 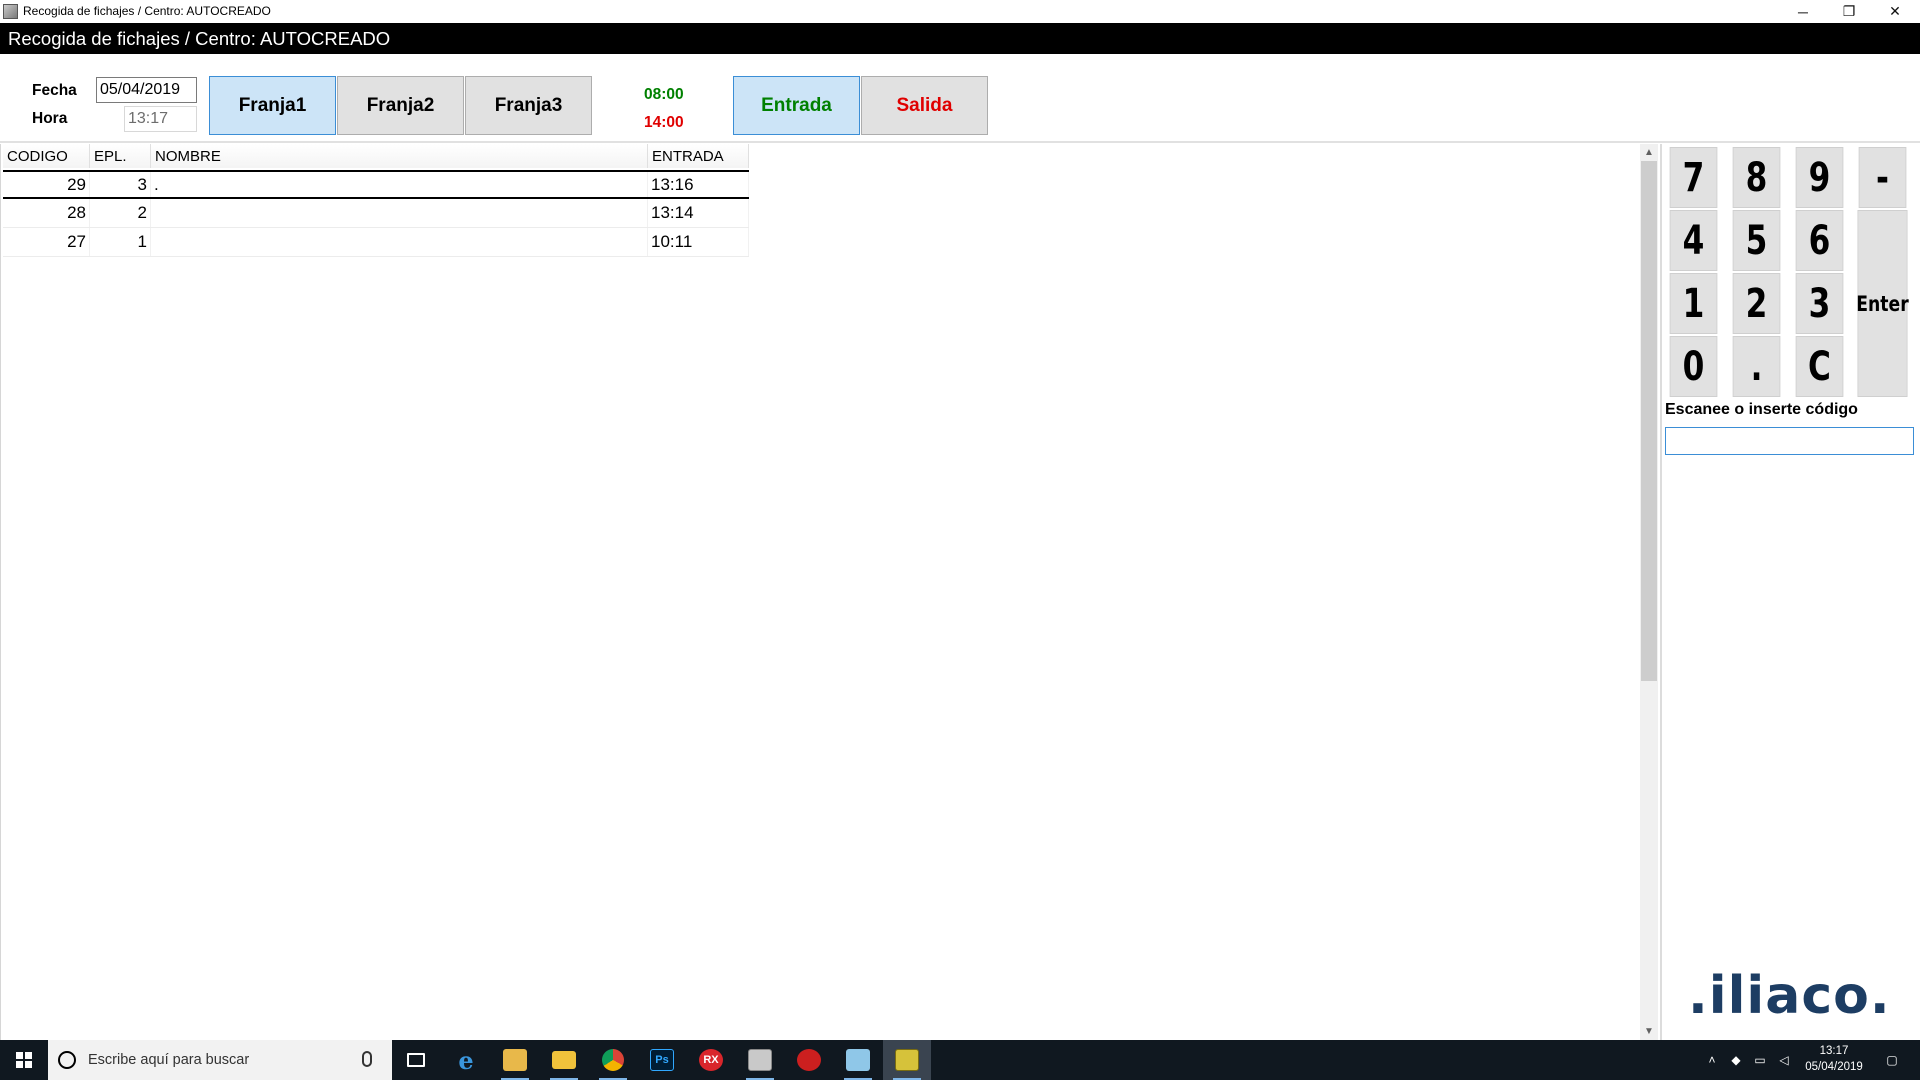 I want to click on network-icon: ▭, so click(x=1760, y=1060).